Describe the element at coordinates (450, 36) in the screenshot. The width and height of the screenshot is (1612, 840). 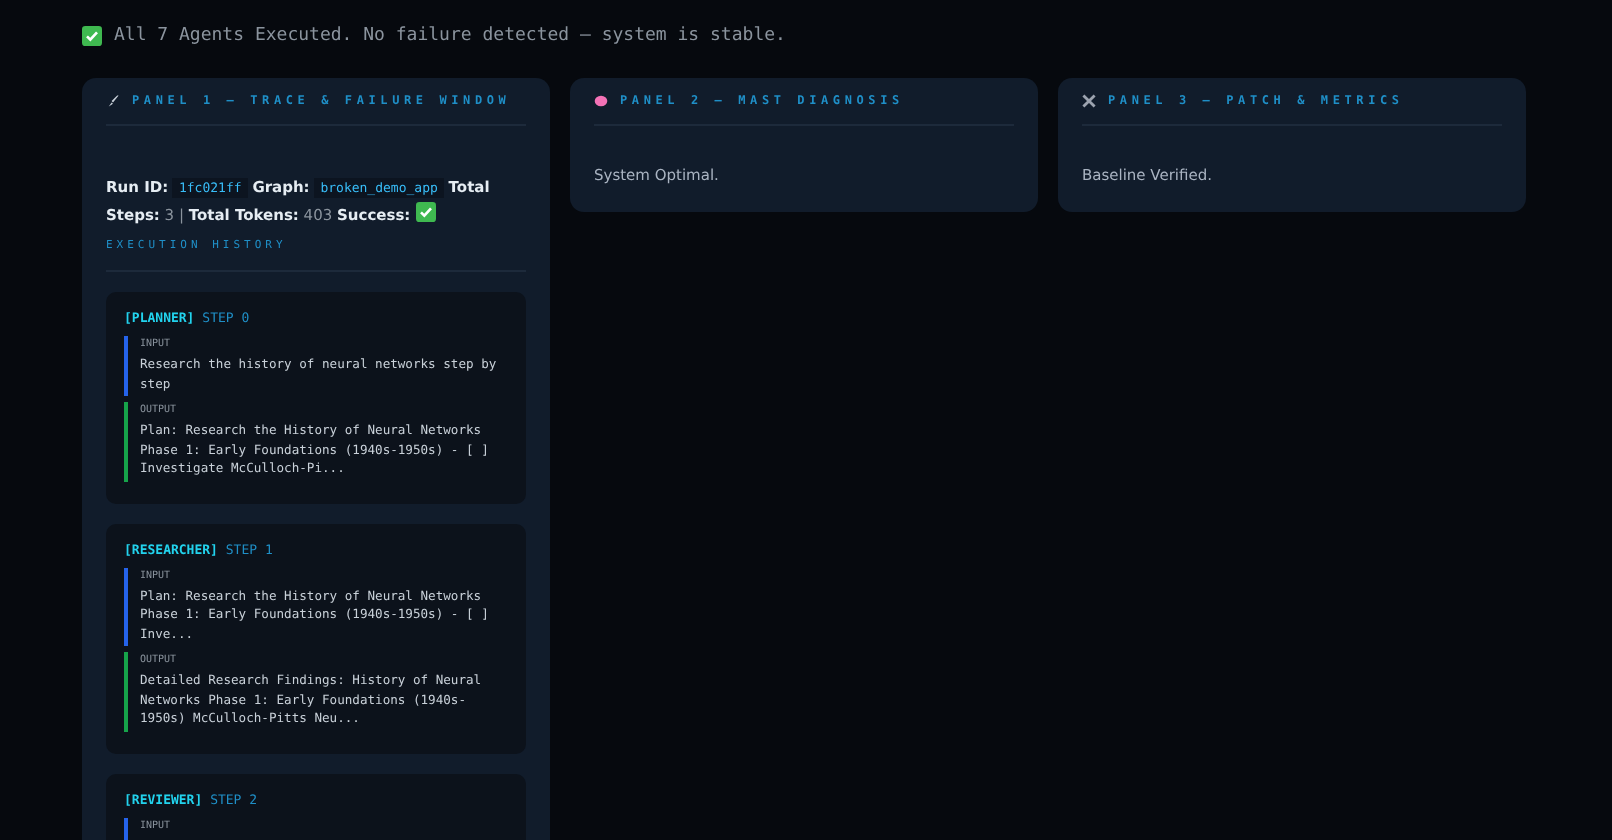
I see `status-message: All 7 Agents Executed. No failure detected — system is stable.` at that location.